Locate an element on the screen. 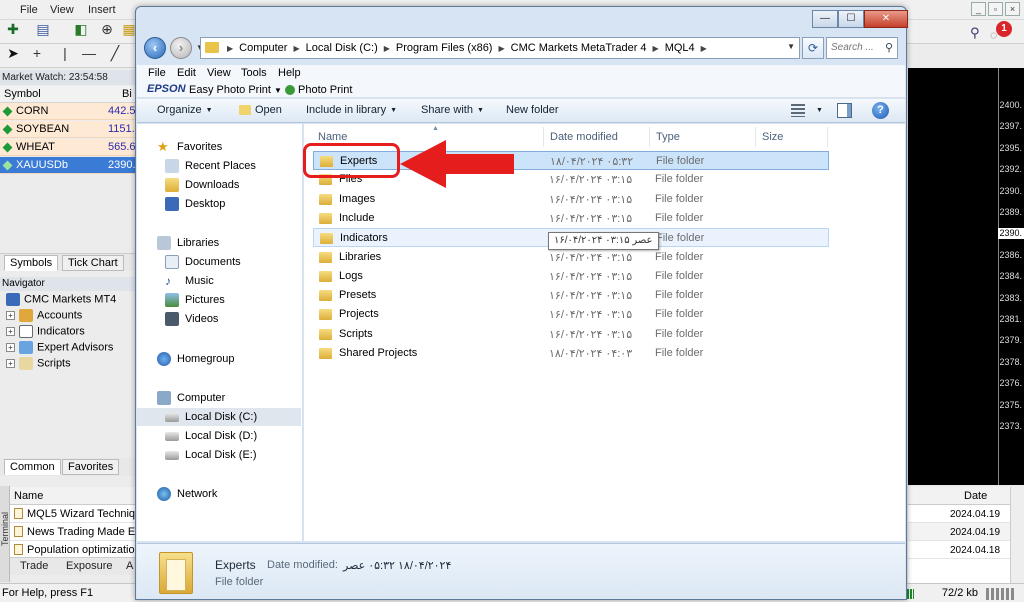 Image resolution: width=1024 pixels, height=602 pixels. market-watch-row-selected: XAUUSDb 2390.6 is located at coordinates (71, 165).